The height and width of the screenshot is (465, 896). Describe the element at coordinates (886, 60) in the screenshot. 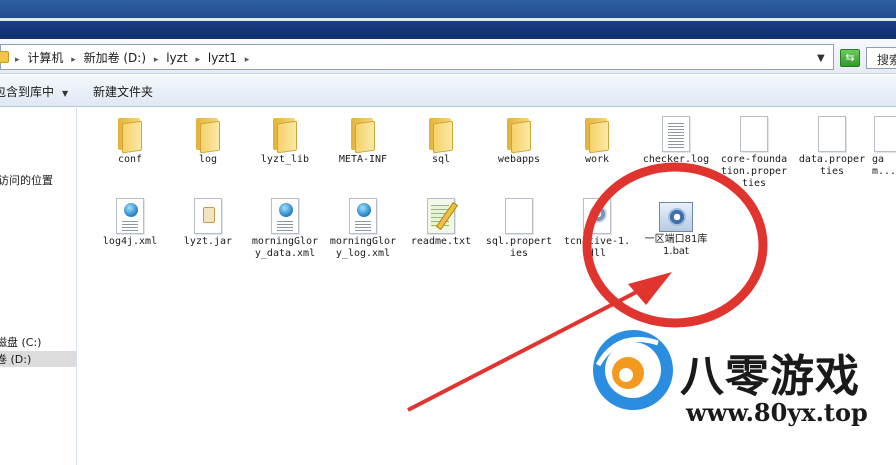

I see `search-placeholder: 搜索` at that location.